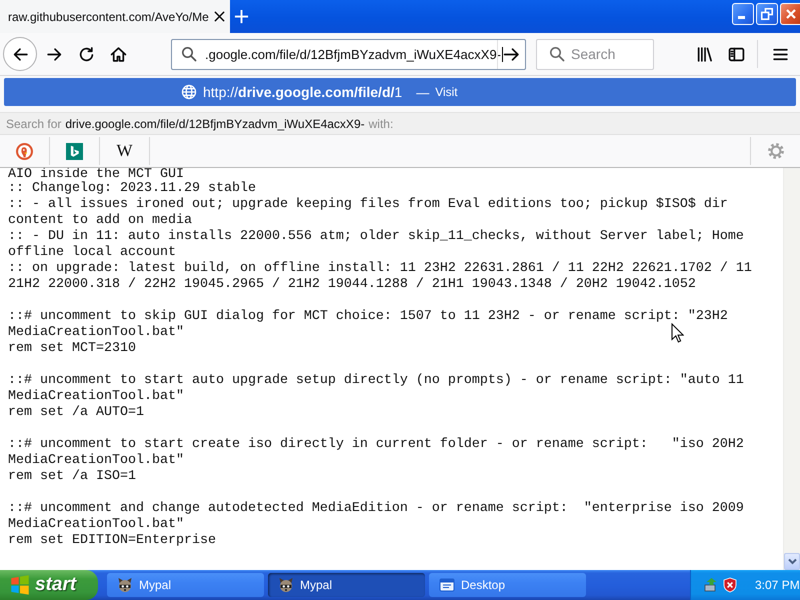  Describe the element at coordinates (302, 92) in the screenshot. I see `result-url: http://drive.google.com/file/d/1` at that location.